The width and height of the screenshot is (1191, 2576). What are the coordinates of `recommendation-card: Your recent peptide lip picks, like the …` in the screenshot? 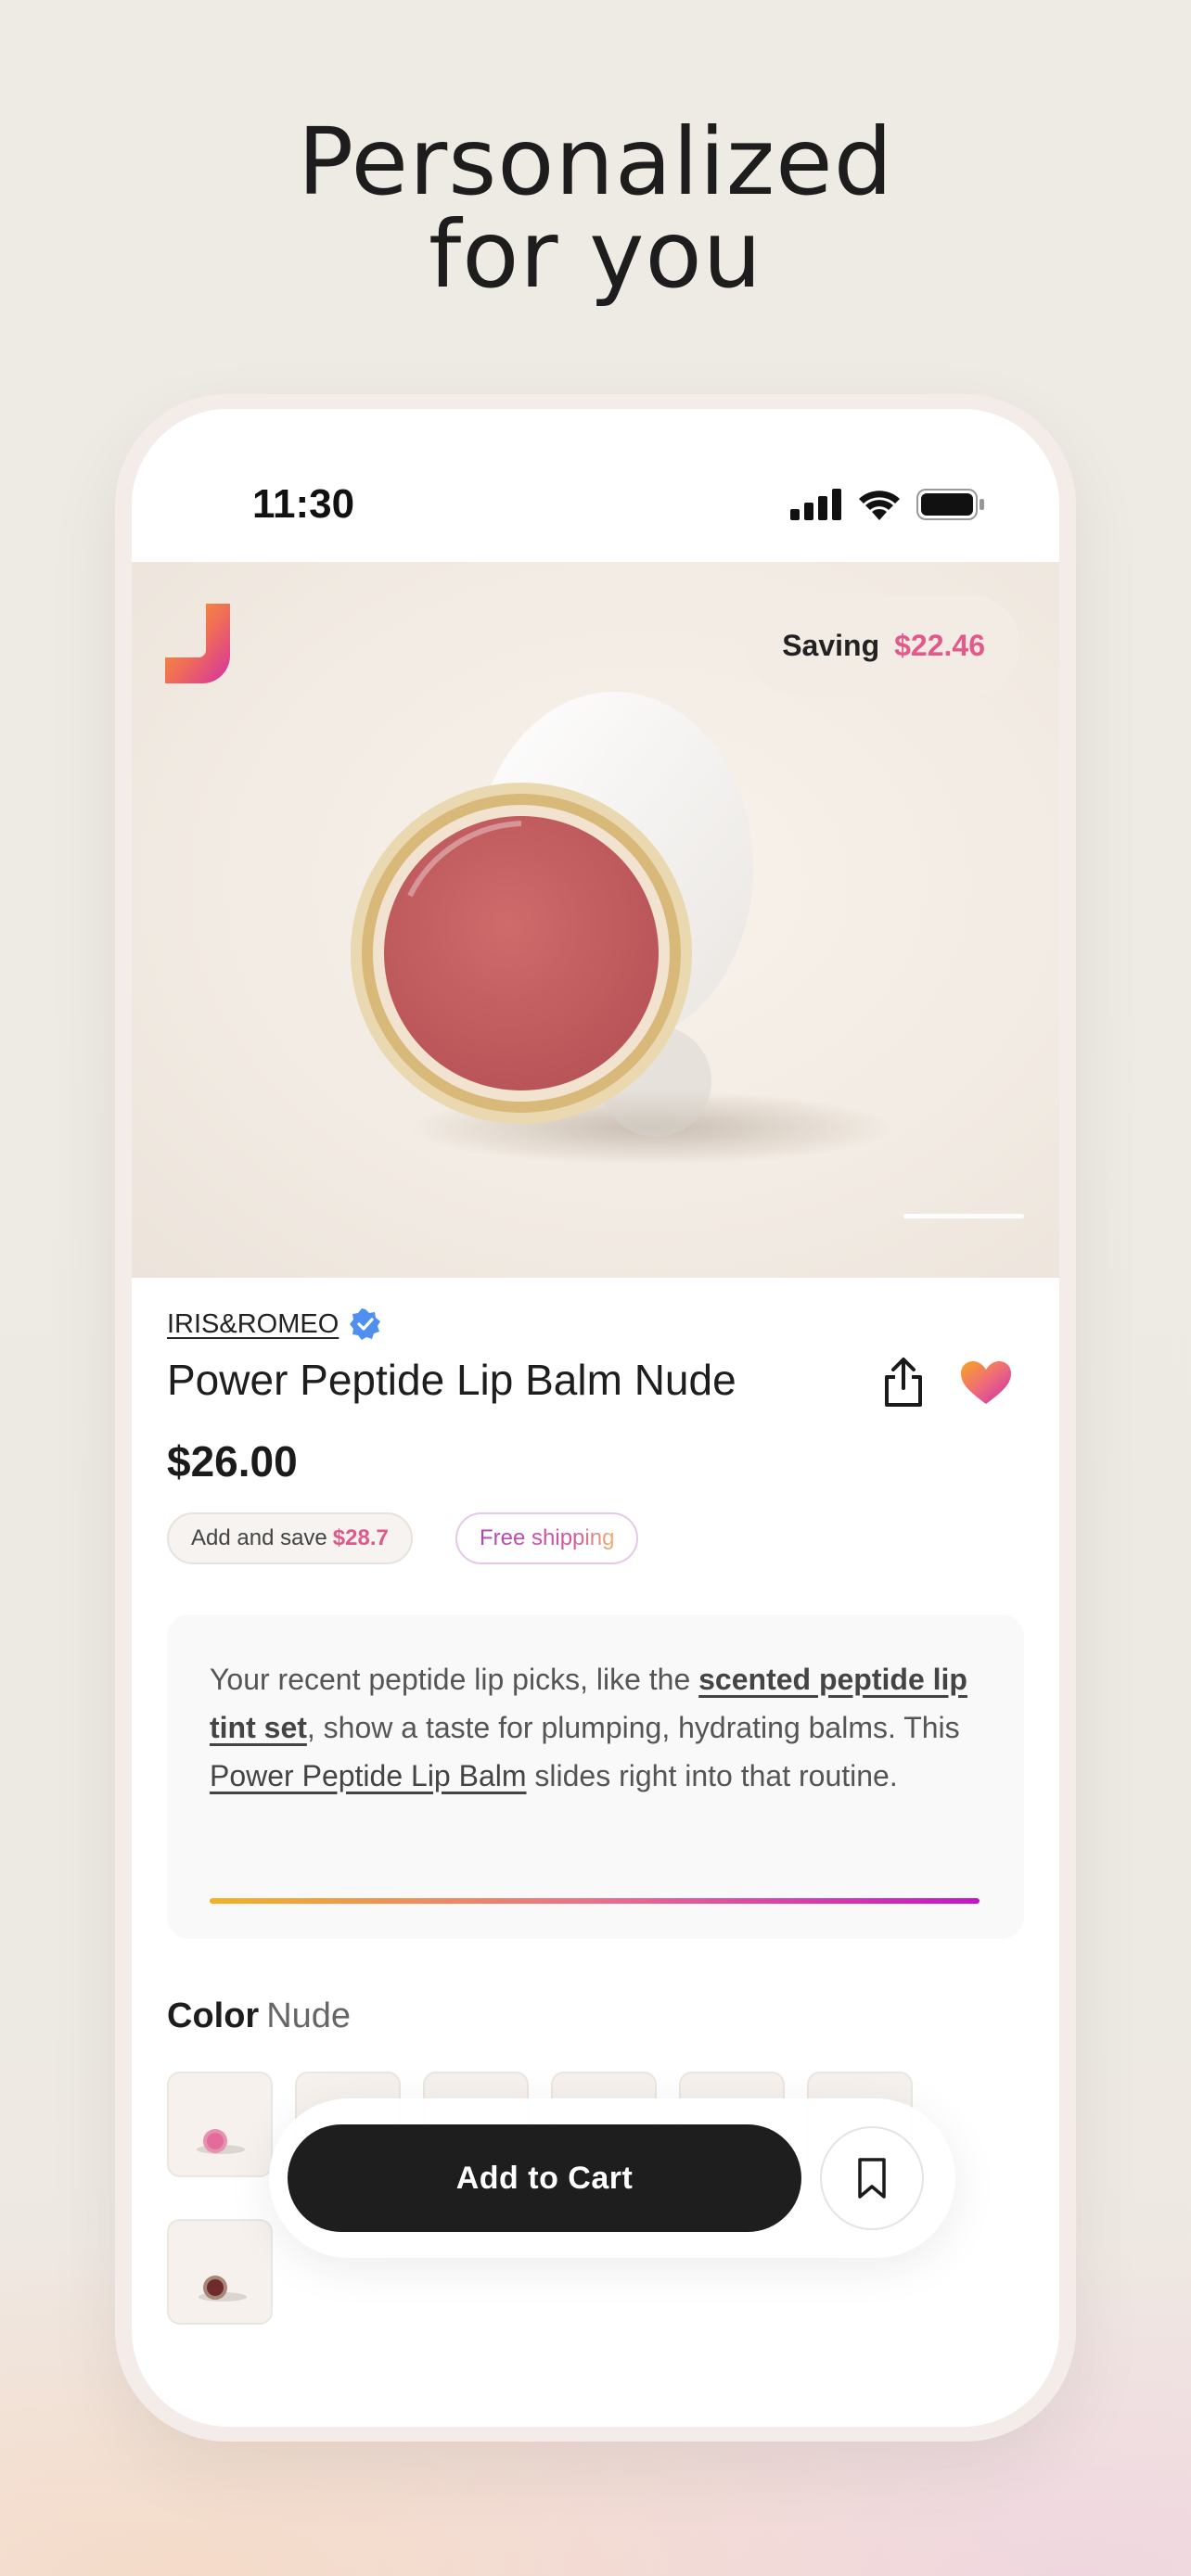 It's located at (595, 1776).